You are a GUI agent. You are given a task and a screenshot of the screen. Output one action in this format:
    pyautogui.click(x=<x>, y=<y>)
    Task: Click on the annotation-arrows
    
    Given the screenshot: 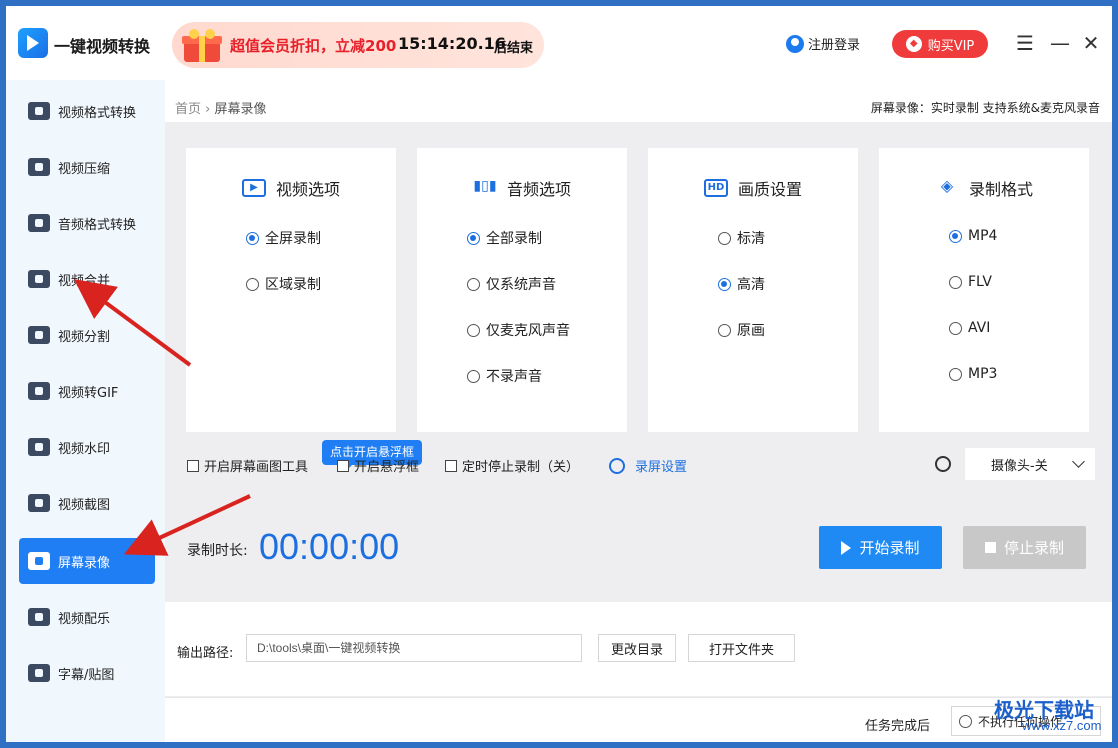 What is the action you would take?
    pyautogui.click(x=162, y=417)
    